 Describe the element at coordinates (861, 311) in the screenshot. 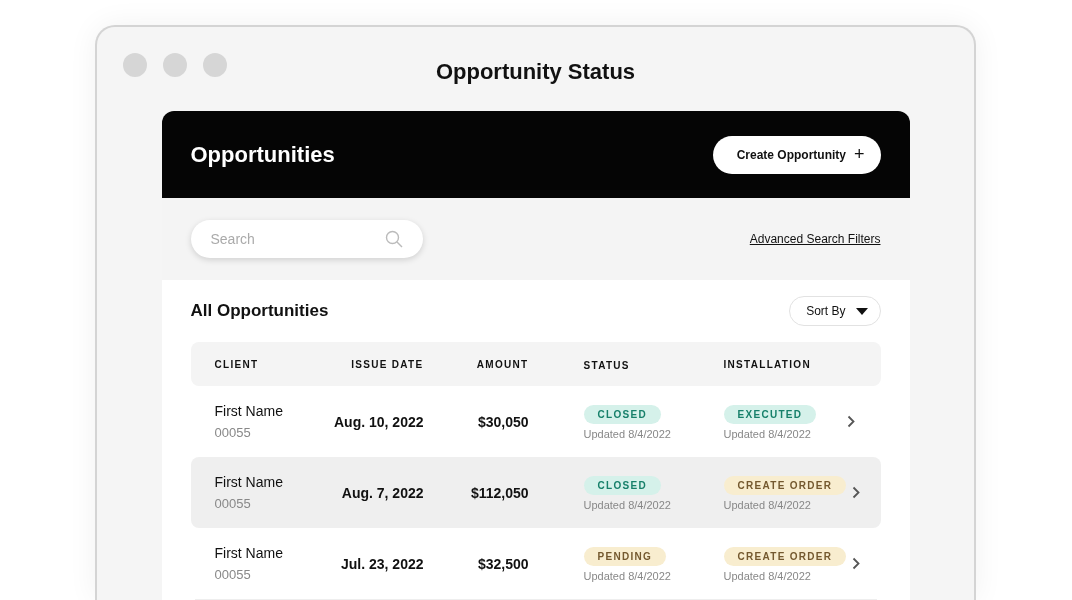

I see `caret-icon` at that location.